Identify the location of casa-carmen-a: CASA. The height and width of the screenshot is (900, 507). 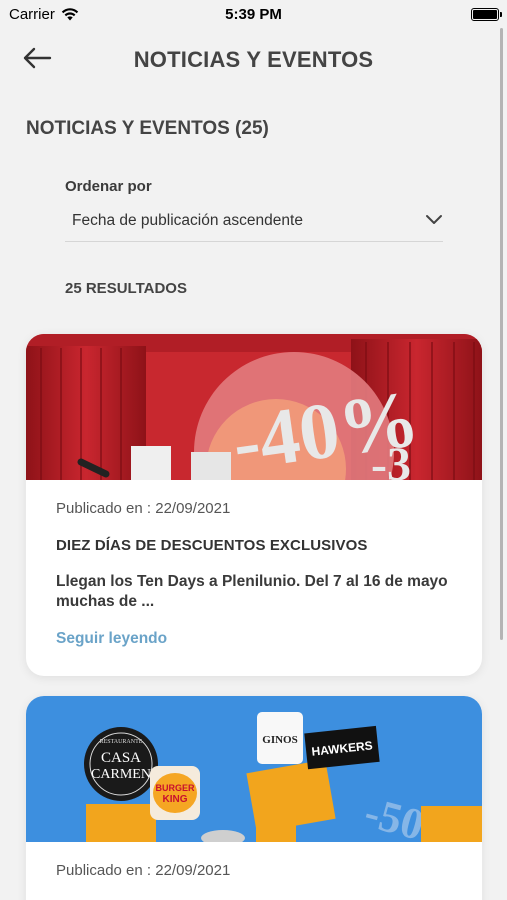
(121, 758).